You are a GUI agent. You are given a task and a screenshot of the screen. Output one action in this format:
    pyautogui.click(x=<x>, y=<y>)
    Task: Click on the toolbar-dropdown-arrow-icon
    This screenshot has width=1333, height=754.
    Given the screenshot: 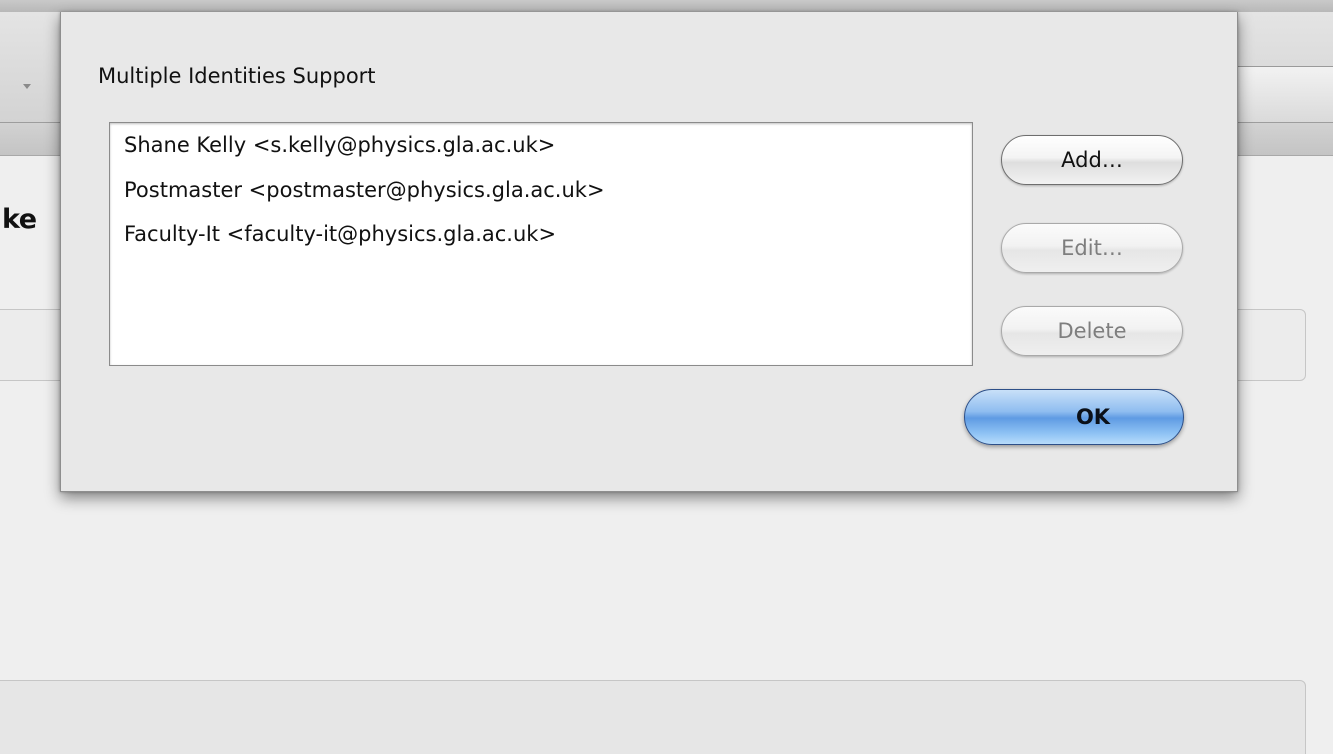 What is the action you would take?
    pyautogui.click(x=27, y=86)
    